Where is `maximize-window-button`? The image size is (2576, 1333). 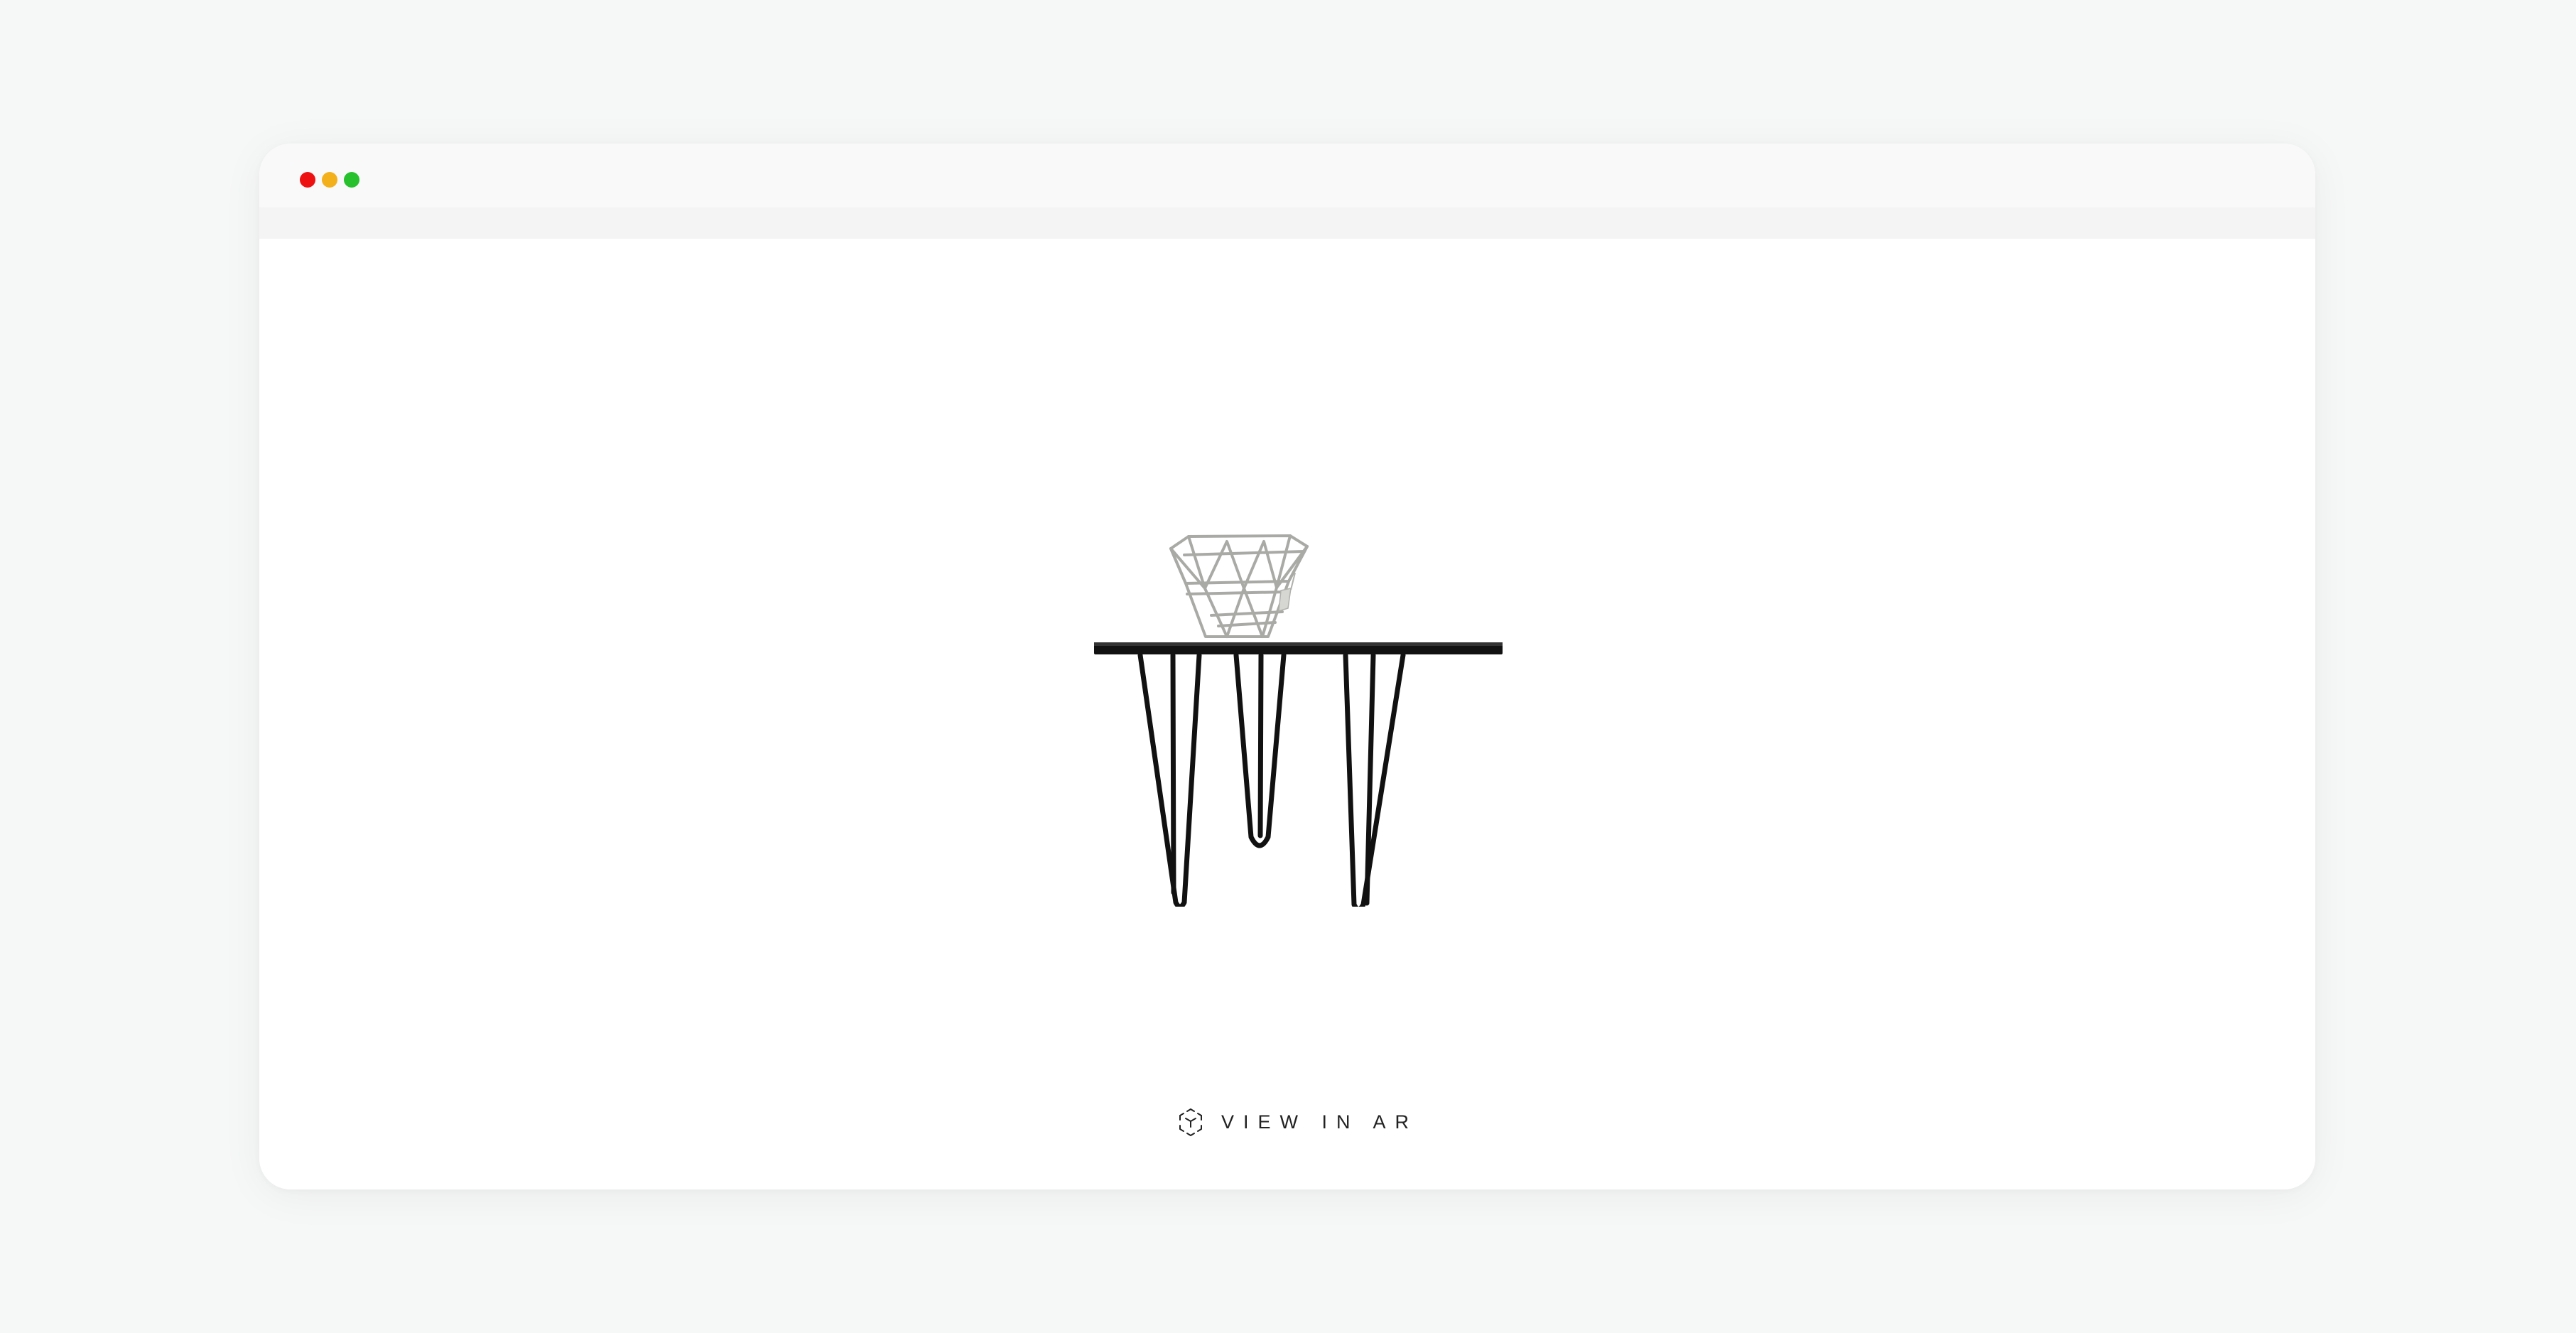 maximize-window-button is located at coordinates (351, 180).